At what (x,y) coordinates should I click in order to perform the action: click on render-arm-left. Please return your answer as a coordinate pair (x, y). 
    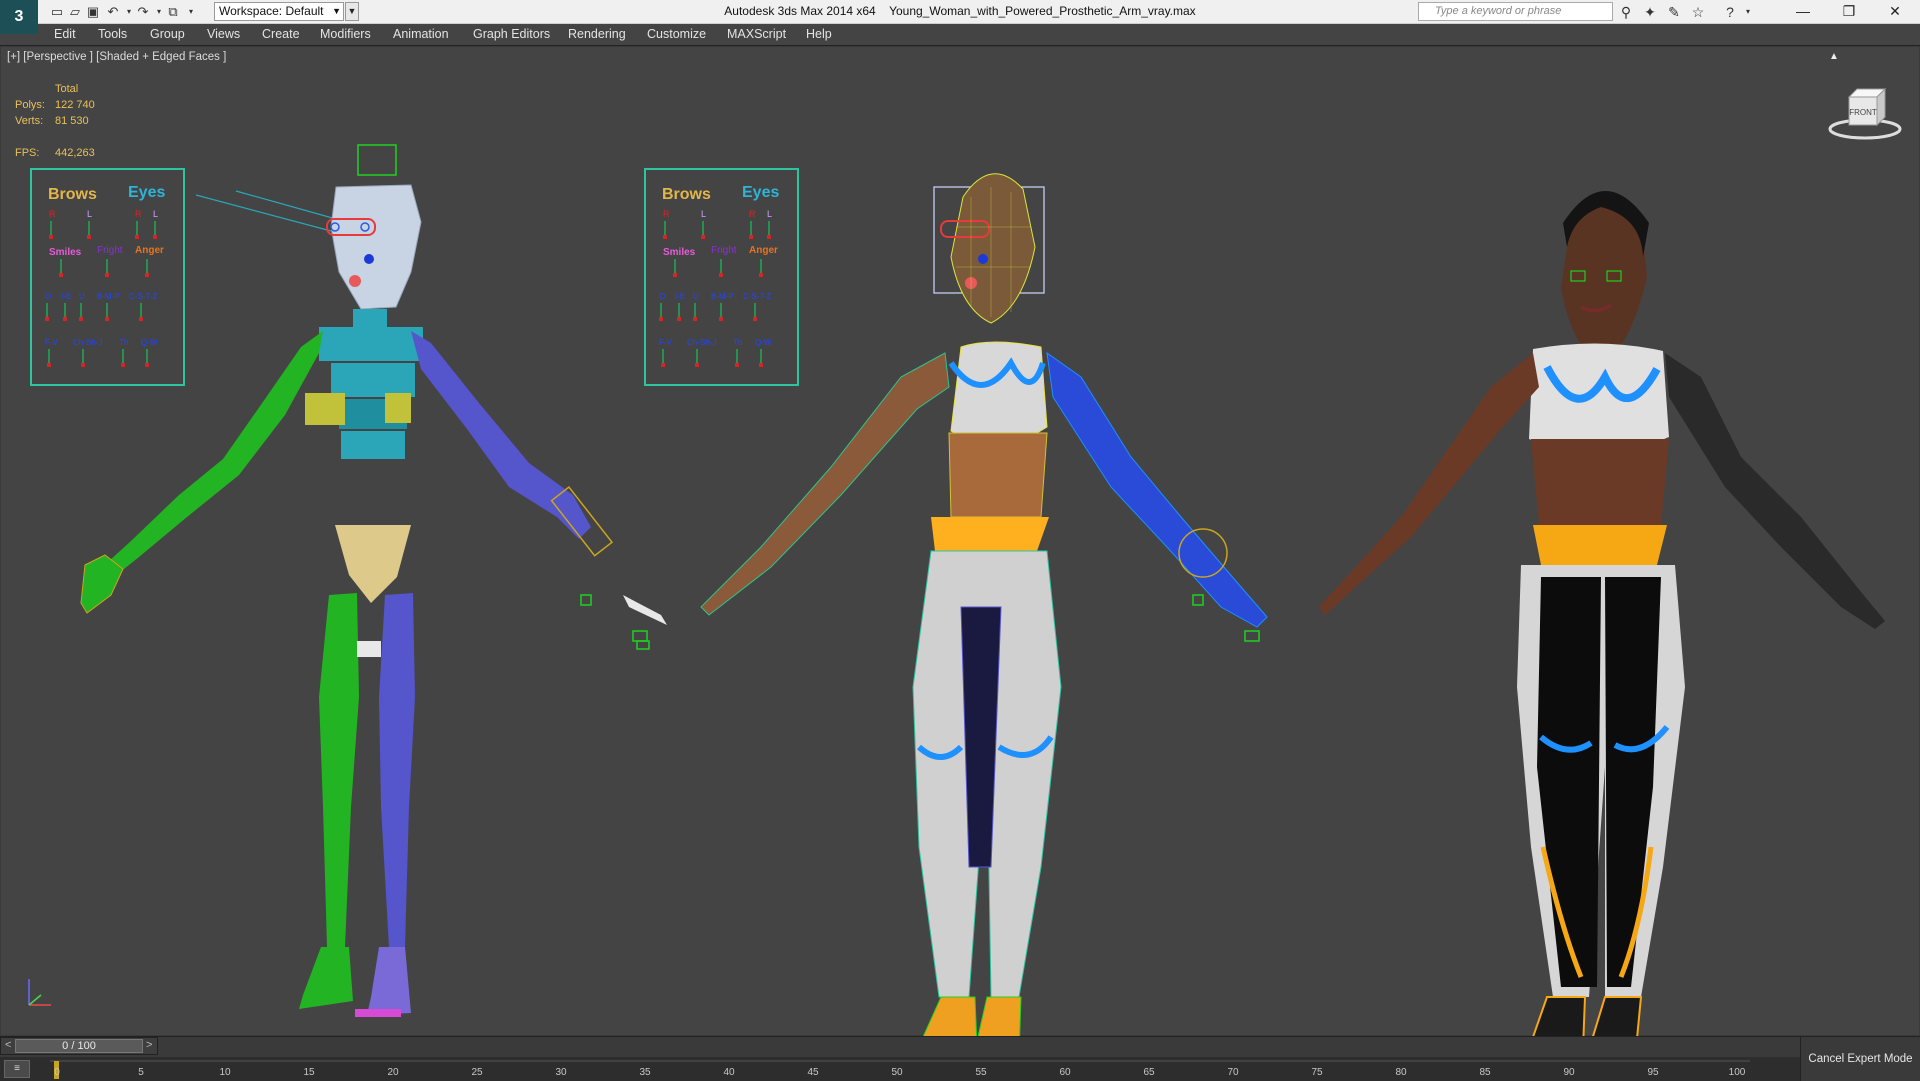
    Looking at the image, I should click on (1429, 484).